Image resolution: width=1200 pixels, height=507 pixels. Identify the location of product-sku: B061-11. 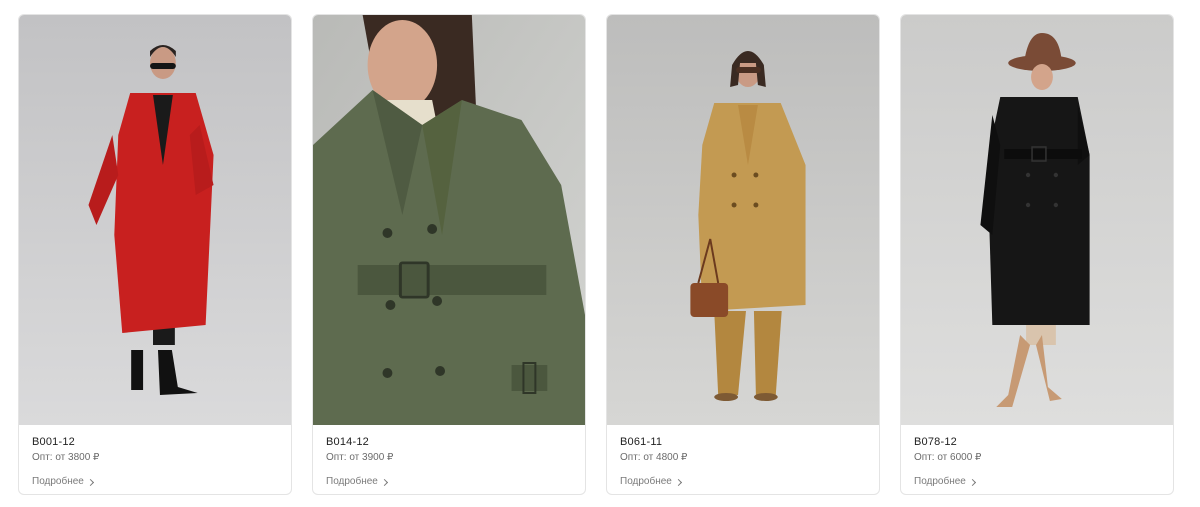
(743, 442).